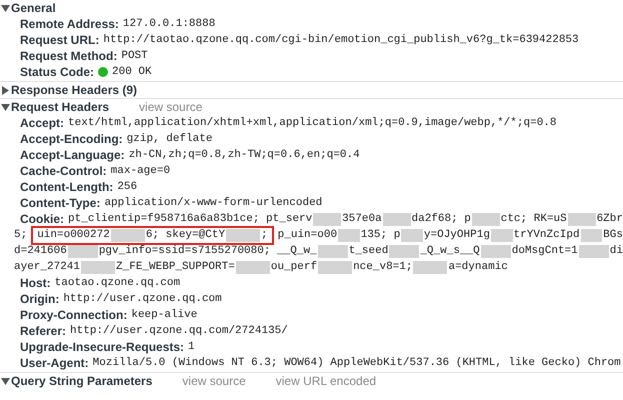 This screenshot has height=400, width=623. What do you see at coordinates (142, 299) in the screenshot?
I see `header-value: http://user.qzone.qq.com` at bounding box center [142, 299].